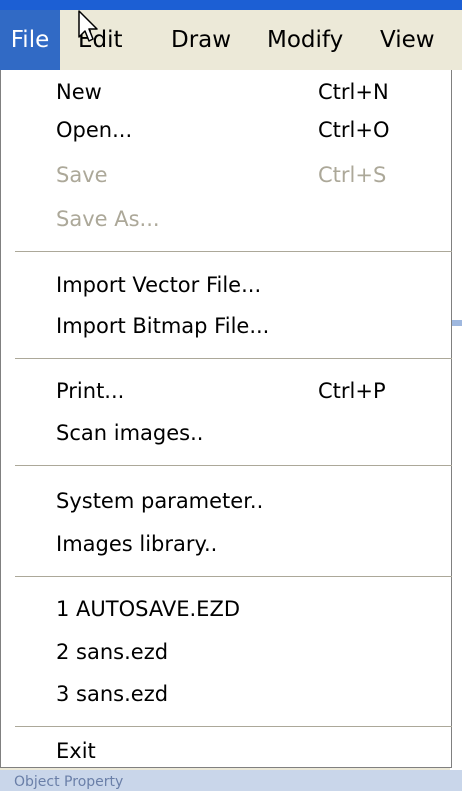 This screenshot has width=462, height=791. What do you see at coordinates (226, 391) in the screenshot?
I see `menu-item-print: Print... Ctrl+P` at bounding box center [226, 391].